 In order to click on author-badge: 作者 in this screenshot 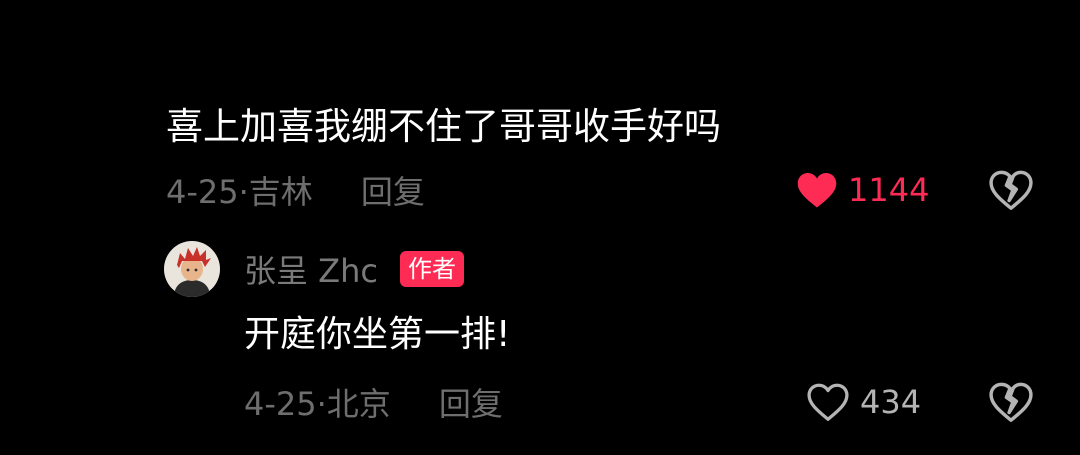, I will do `click(431, 269)`.